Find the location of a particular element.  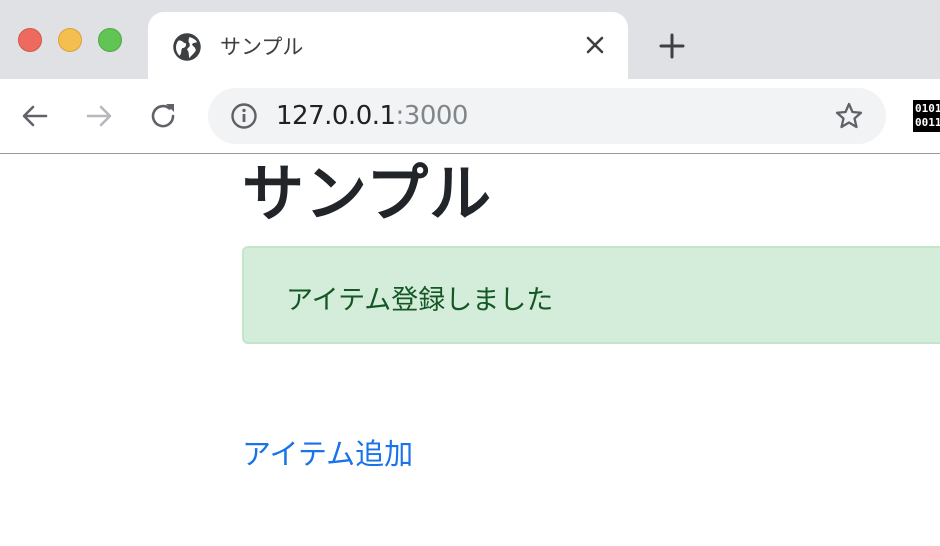

browser-toolbar: 127.0.0.1:3000 0101 0011 is located at coordinates (470, 116).